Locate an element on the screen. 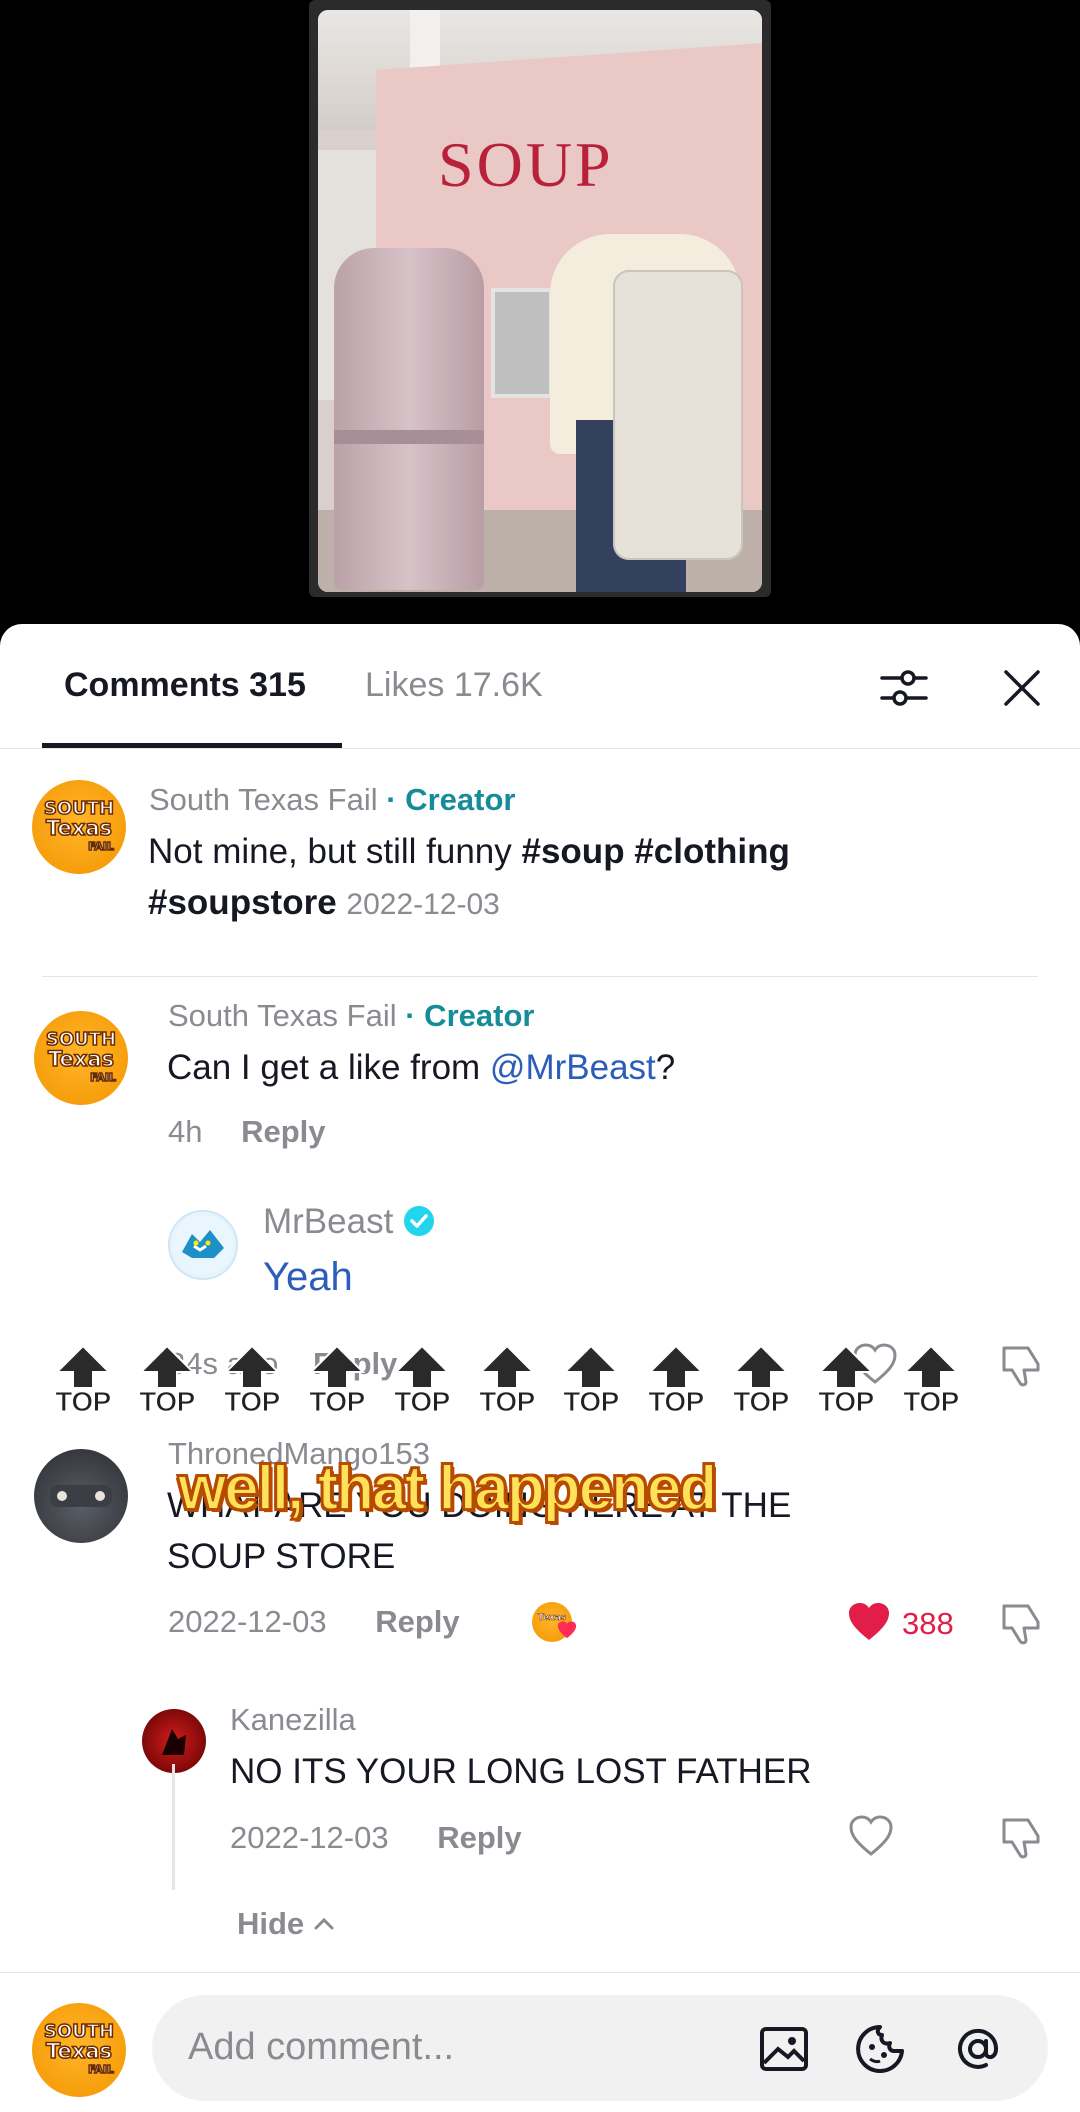 This screenshot has height=2112, width=1080. heart-icon is located at coordinates (567, 1630).